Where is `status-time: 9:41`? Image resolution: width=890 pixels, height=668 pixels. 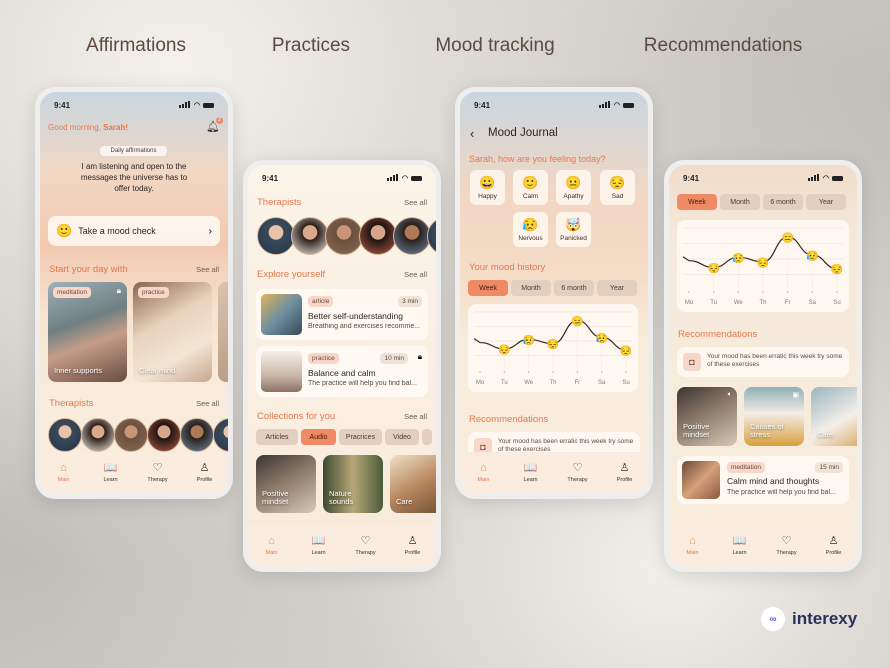 status-time: 9:41 is located at coordinates (482, 105).